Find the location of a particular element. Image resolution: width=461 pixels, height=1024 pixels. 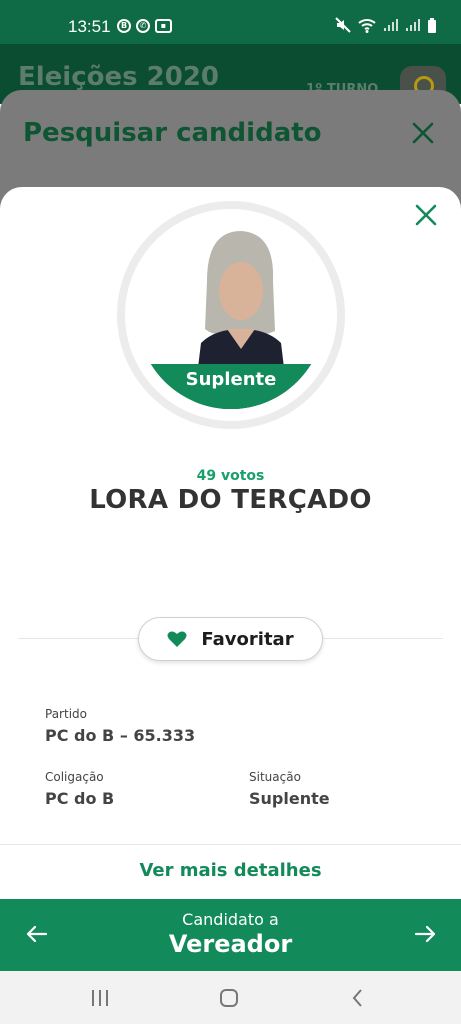

candidate-photo: Suplente is located at coordinates (231, 315).